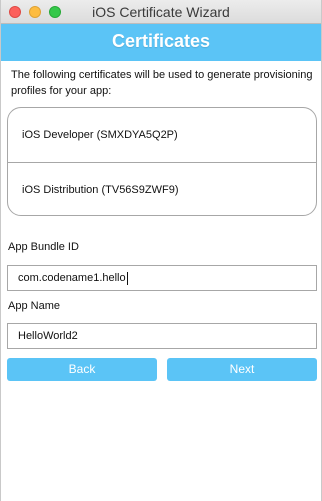 The height and width of the screenshot is (501, 322). What do you see at coordinates (162, 336) in the screenshot?
I see `app-name-field: HelloWorld2` at bounding box center [162, 336].